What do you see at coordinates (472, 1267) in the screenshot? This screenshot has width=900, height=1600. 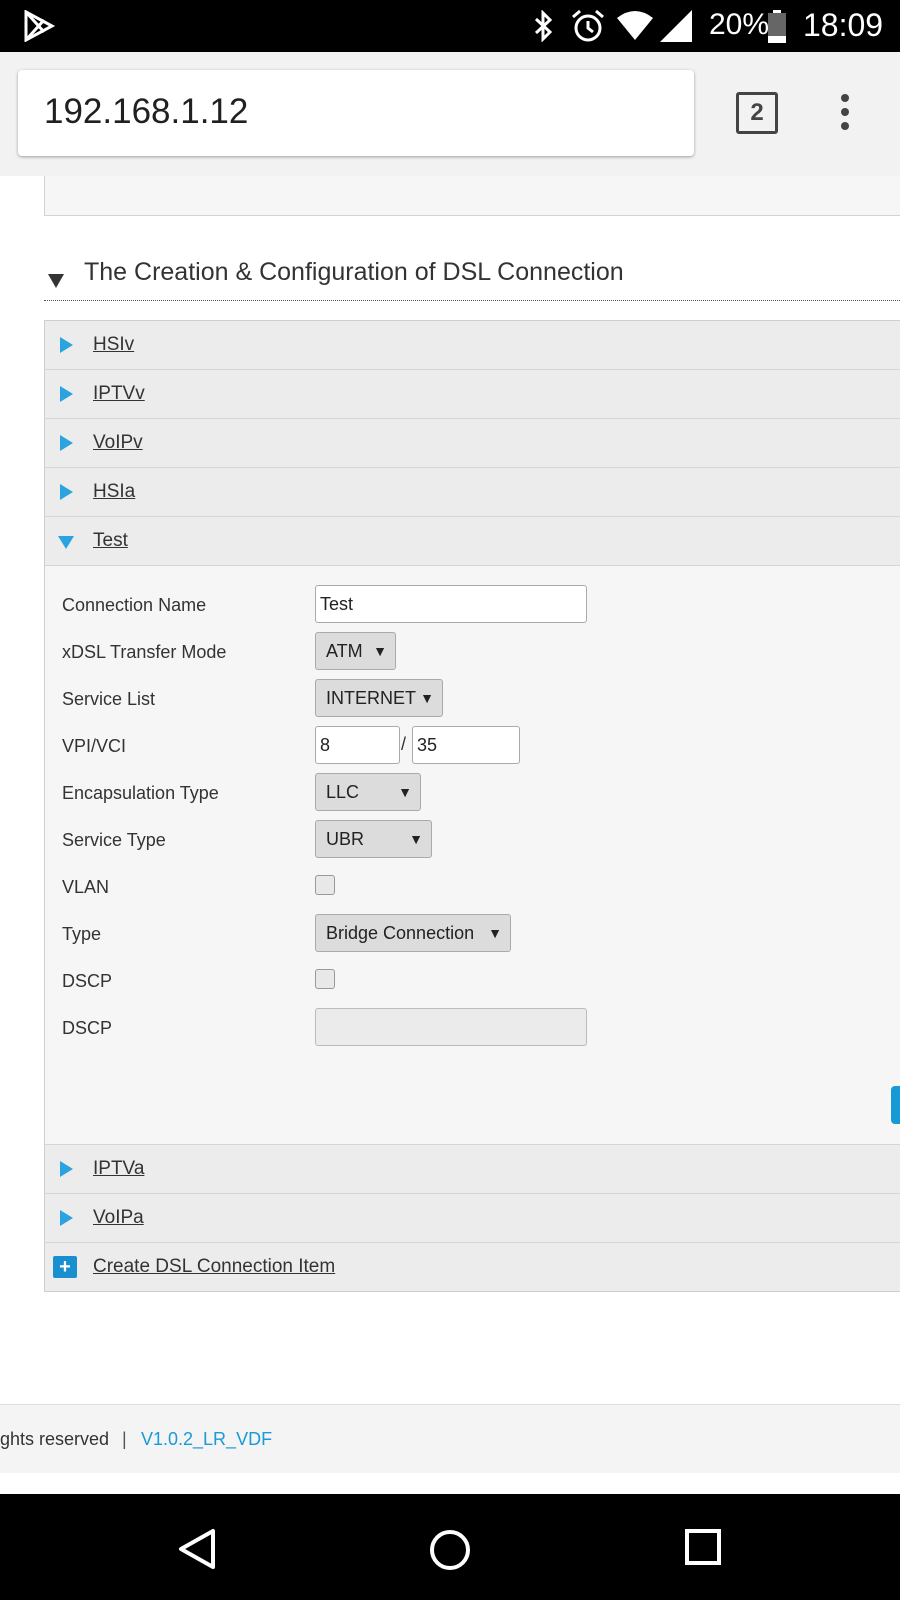 I see `create-connection-row: + Create DSL Connection Item` at bounding box center [472, 1267].